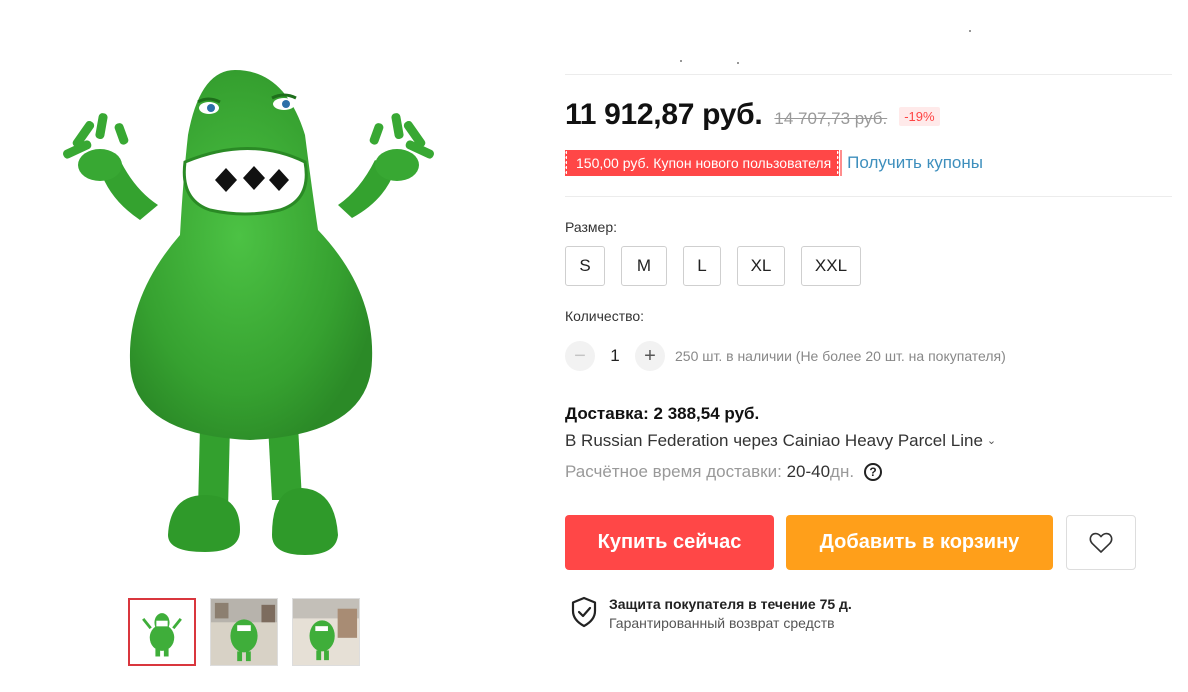 This screenshot has width=1188, height=692. What do you see at coordinates (580, 356) in the screenshot?
I see `quantity-decrease-button: −` at bounding box center [580, 356].